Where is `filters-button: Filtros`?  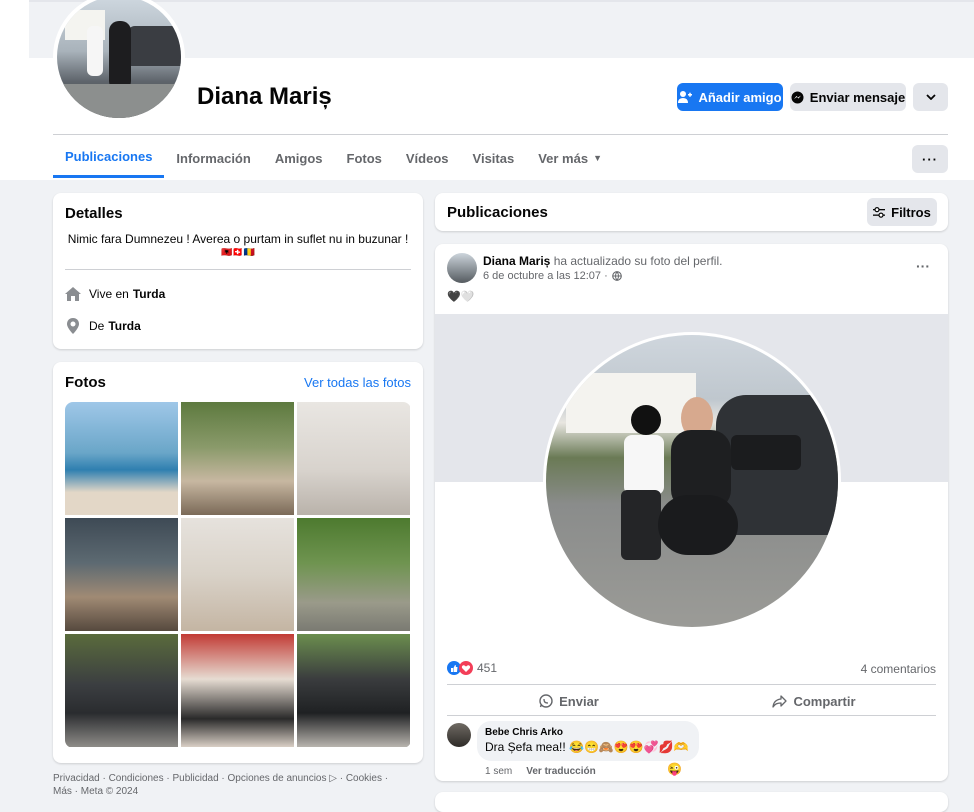 filters-button: Filtros is located at coordinates (902, 212).